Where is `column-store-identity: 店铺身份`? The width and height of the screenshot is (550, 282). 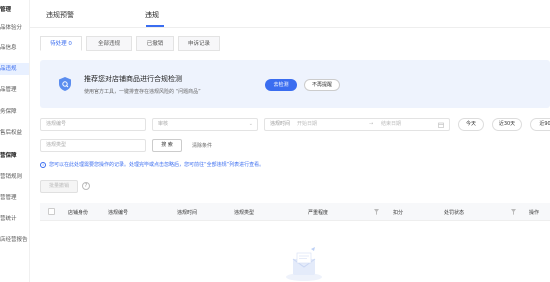 column-store-identity: 店铺身份 is located at coordinates (78, 213).